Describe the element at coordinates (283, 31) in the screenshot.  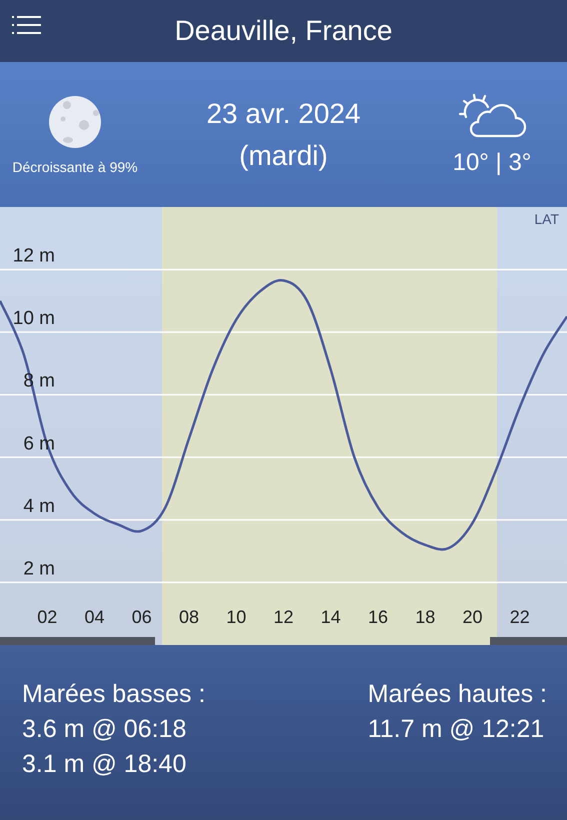
I see `location-title: Deauville, France` at that location.